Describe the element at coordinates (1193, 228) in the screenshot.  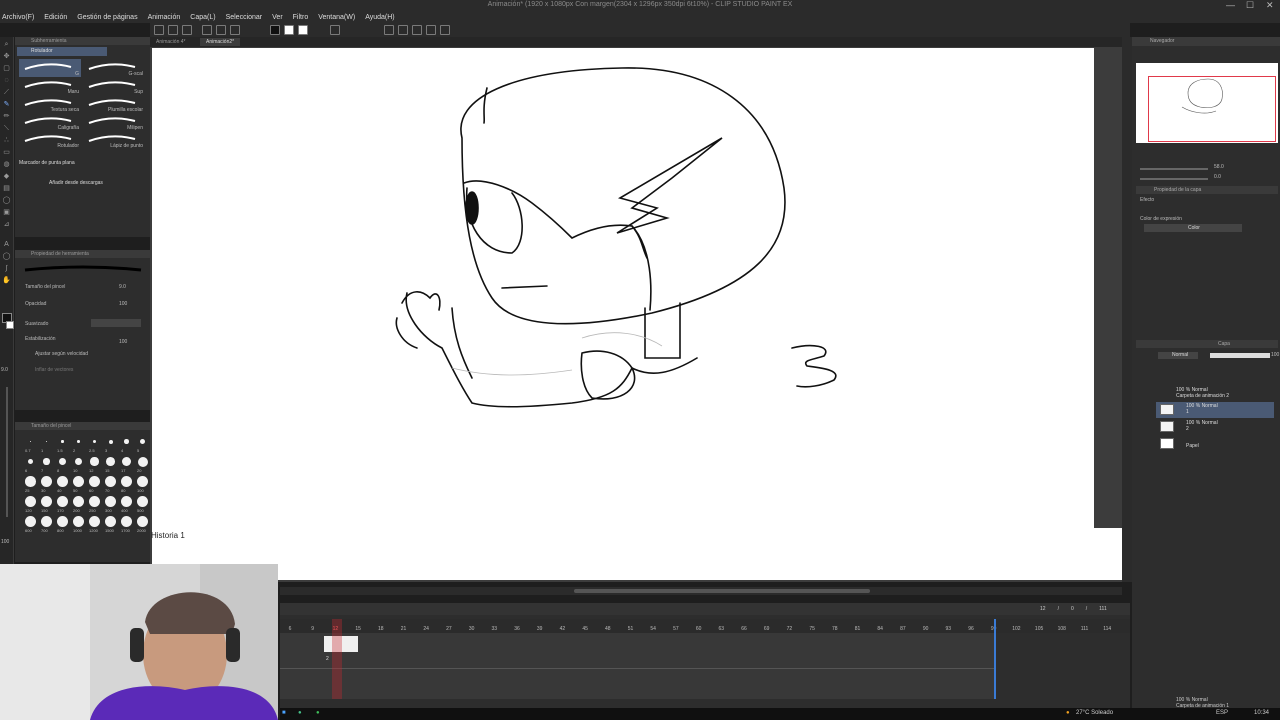
I see `expression-color-select: Color` at that location.